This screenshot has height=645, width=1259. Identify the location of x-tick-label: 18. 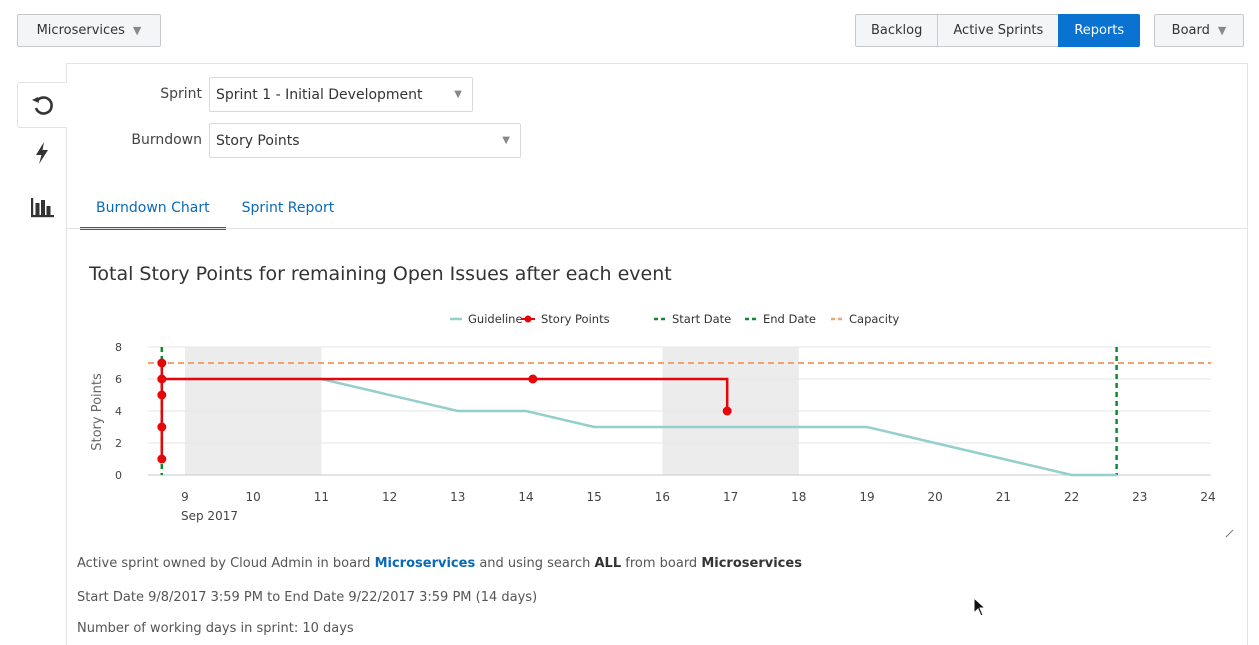
(798, 497).